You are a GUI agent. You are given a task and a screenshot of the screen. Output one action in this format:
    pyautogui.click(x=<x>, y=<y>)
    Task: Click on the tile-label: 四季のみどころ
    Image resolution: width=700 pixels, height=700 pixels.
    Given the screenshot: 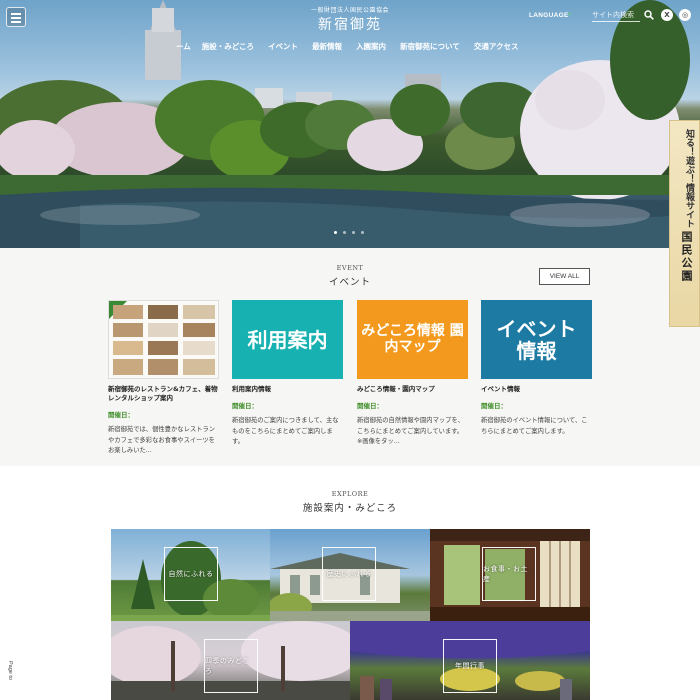 What is the action you would take?
    pyautogui.click(x=231, y=666)
    